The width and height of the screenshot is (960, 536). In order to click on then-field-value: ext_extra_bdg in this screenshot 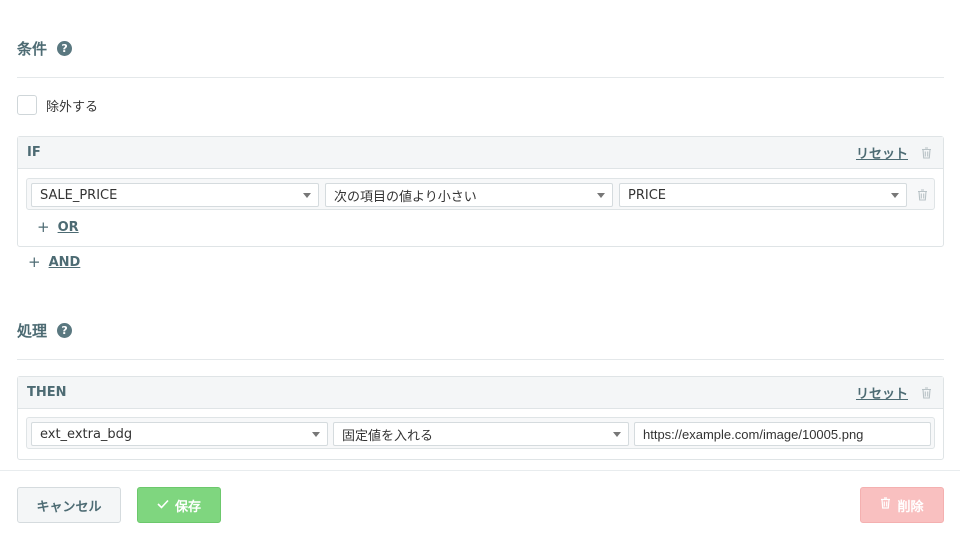, I will do `click(86, 434)`.